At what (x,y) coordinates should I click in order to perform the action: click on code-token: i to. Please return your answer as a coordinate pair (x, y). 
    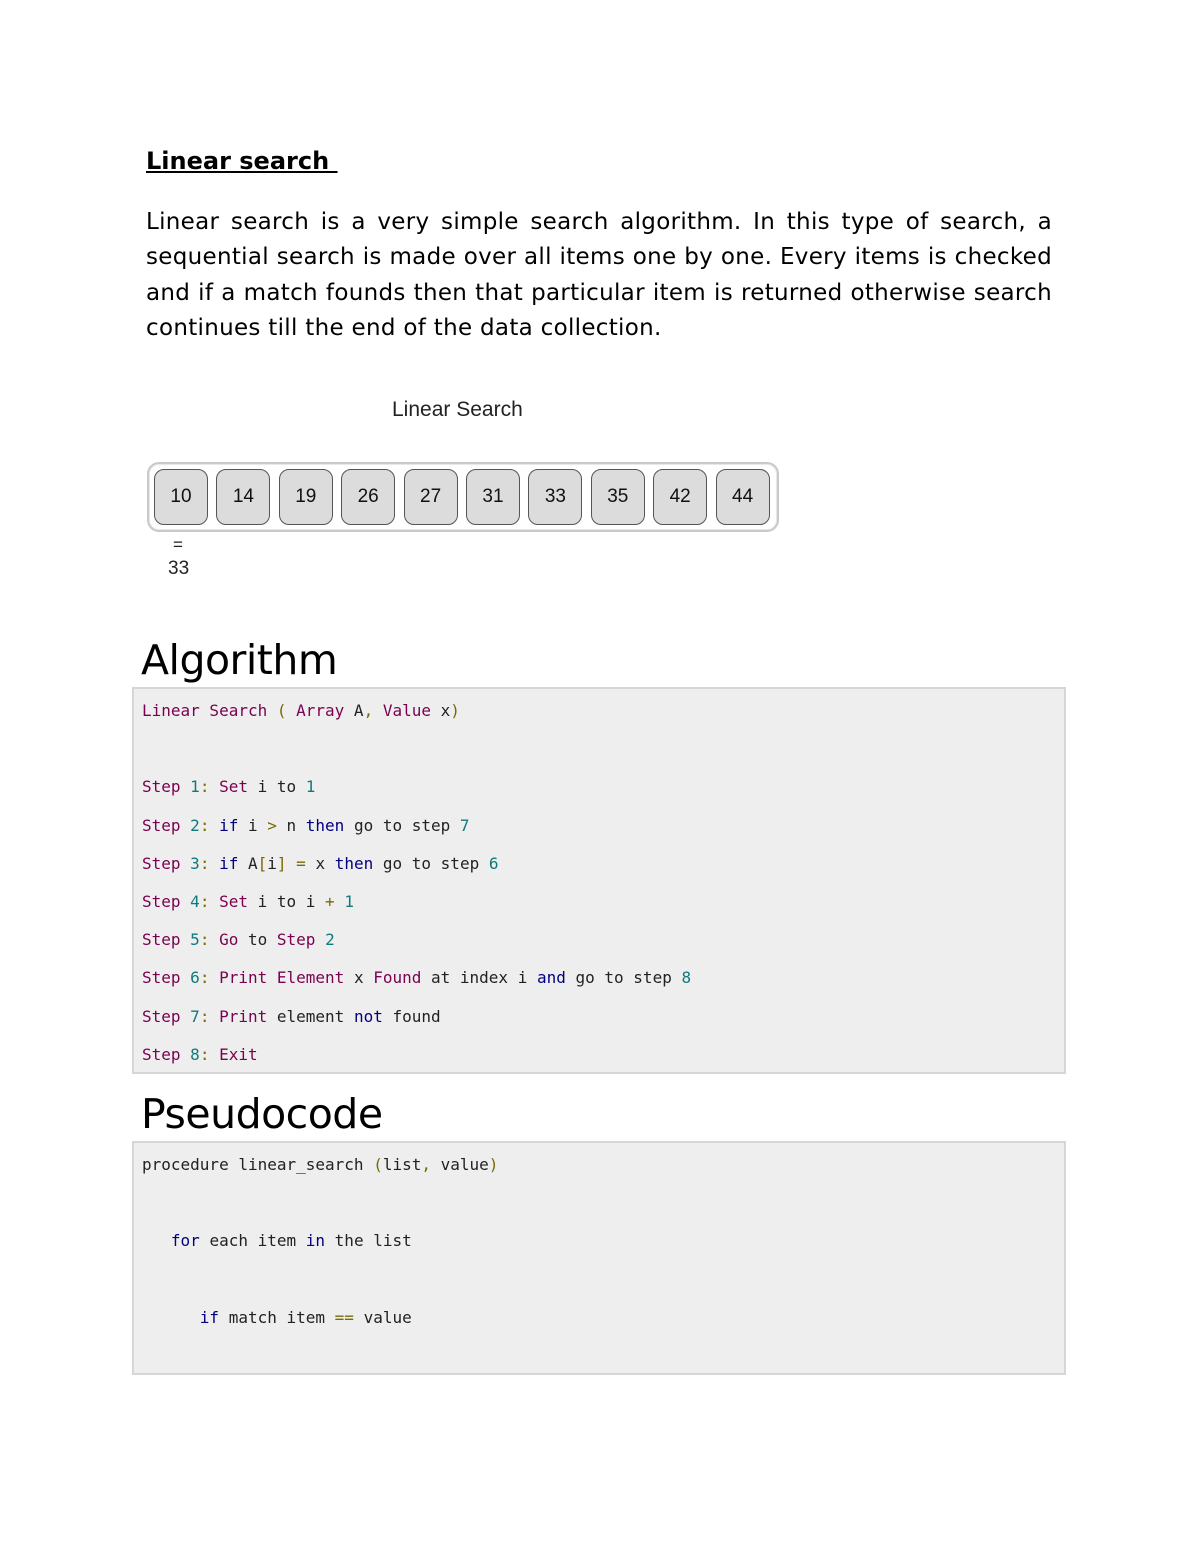
    Looking at the image, I should click on (281, 787).